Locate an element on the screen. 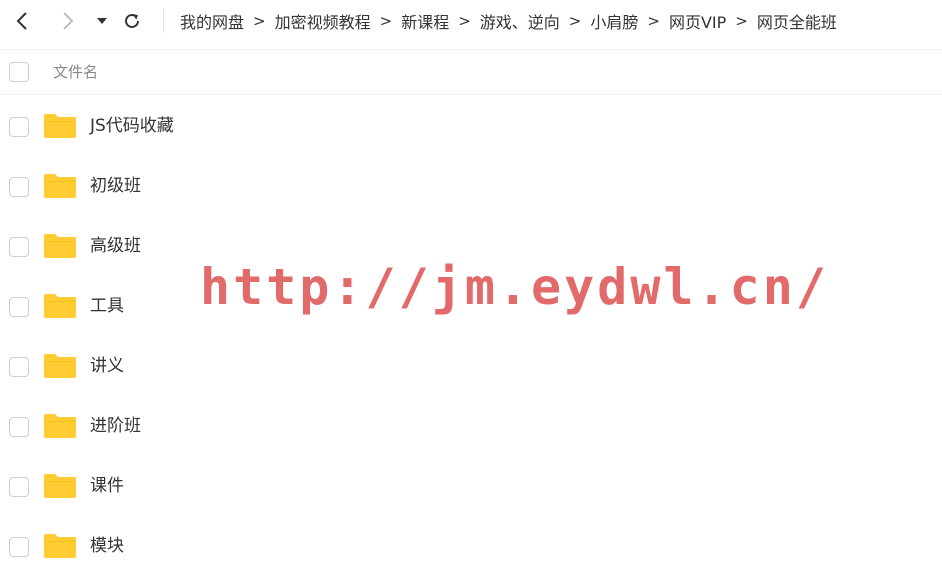 The image size is (942, 579). list-item: 高级班 is located at coordinates (471, 246).